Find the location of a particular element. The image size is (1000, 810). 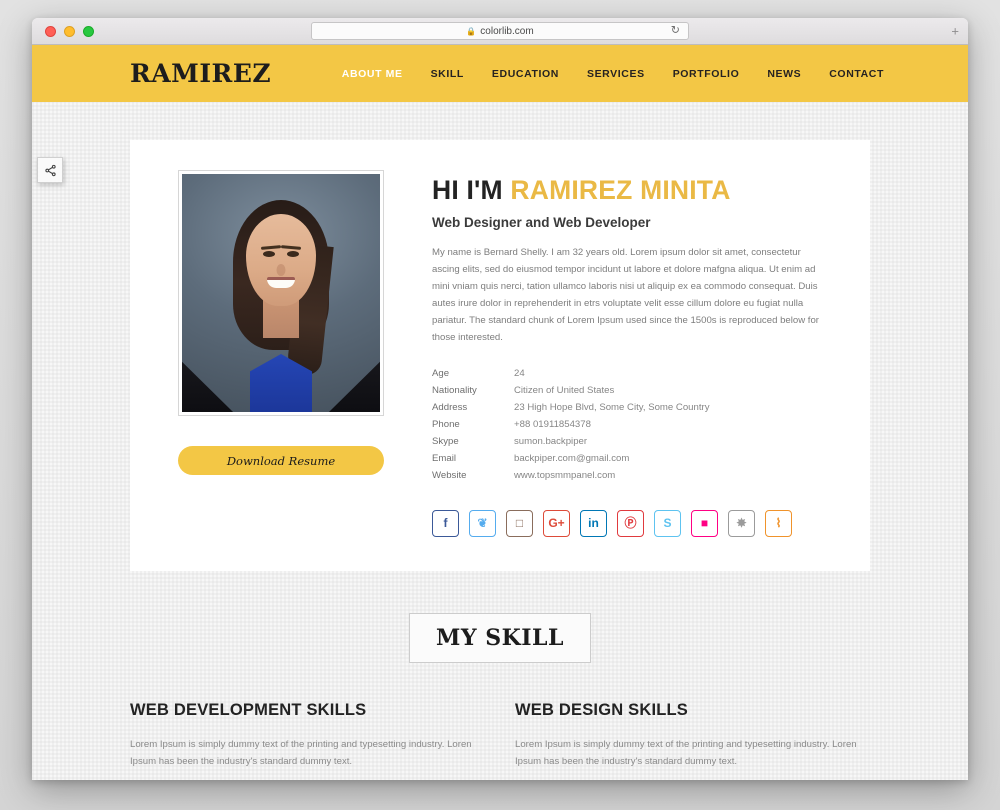

detail-row-nationality: Nationality Citizen of United States is located at coordinates (631, 390).